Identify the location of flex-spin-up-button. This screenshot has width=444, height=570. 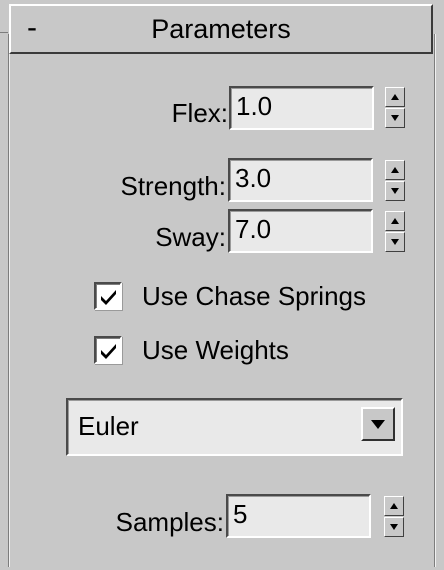
(395, 97).